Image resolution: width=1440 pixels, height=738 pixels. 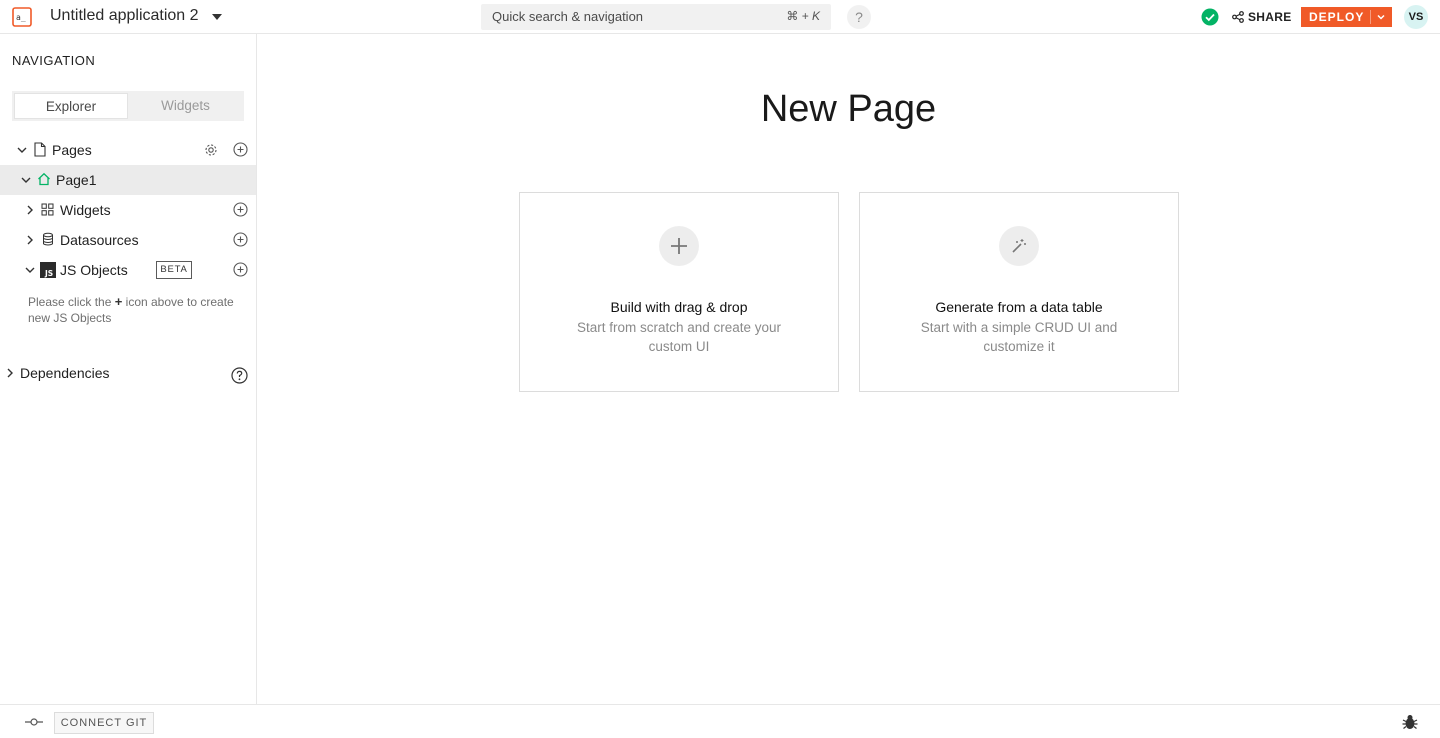 What do you see at coordinates (1210, 17) in the screenshot?
I see `saved-status-icon` at bounding box center [1210, 17].